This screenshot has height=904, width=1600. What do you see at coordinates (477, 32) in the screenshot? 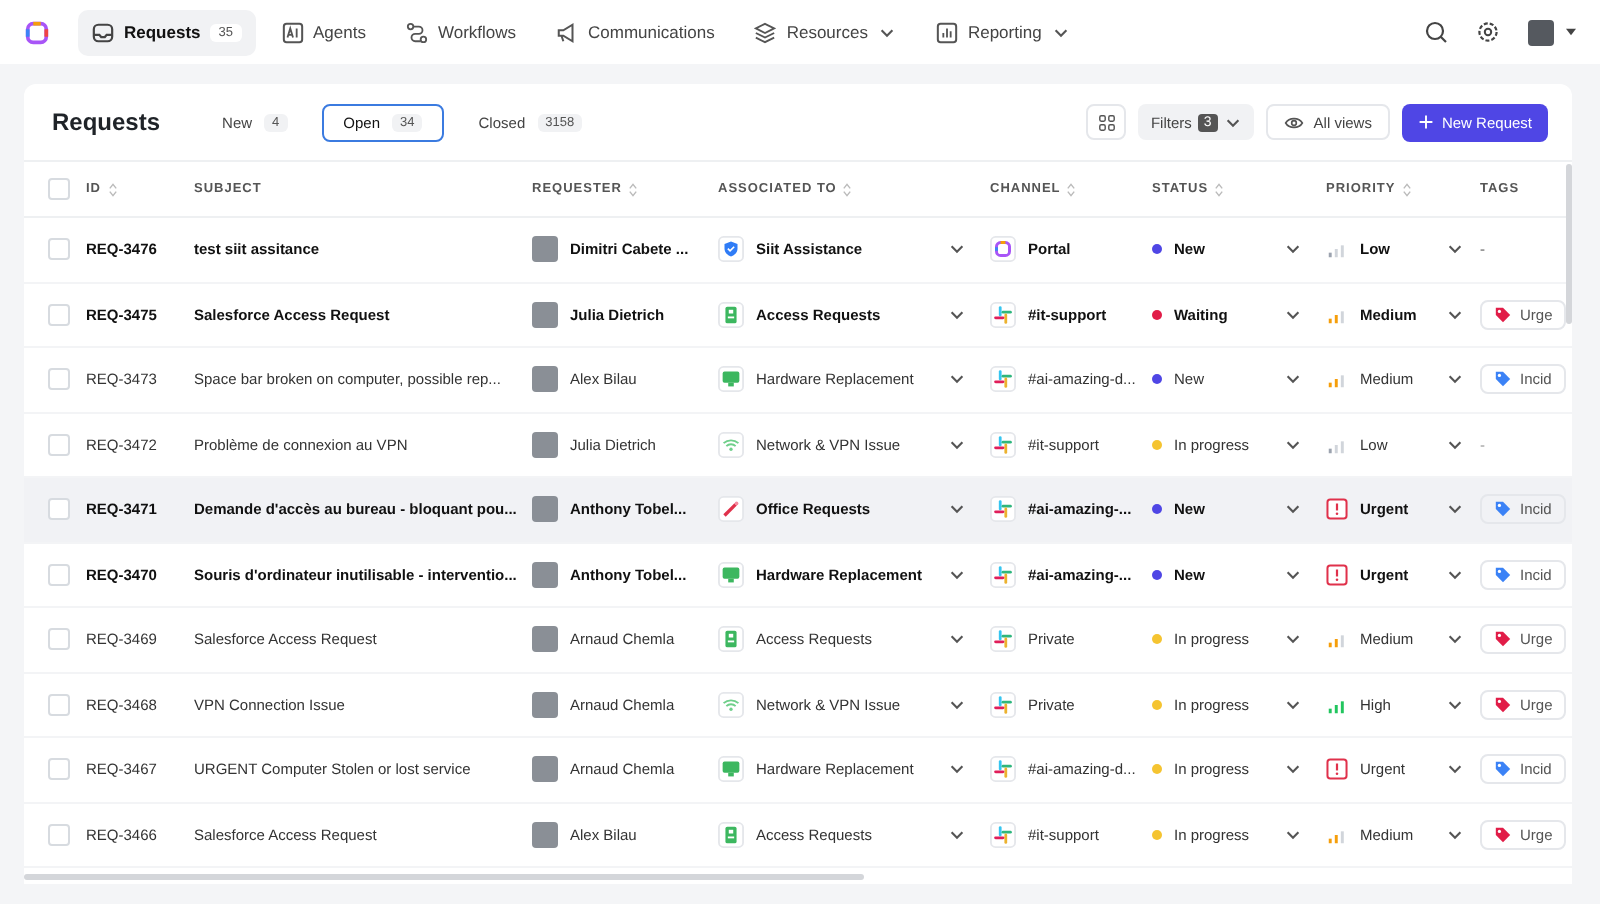
I see `nav-label: Workflows` at bounding box center [477, 32].